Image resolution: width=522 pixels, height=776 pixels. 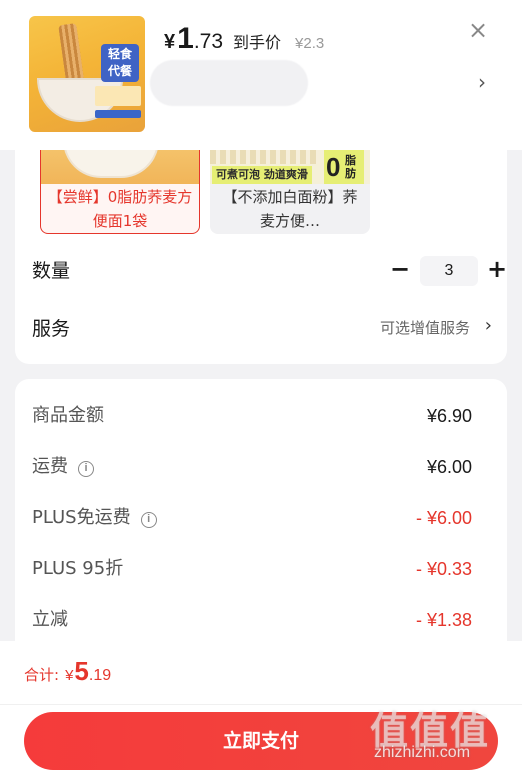 What do you see at coordinates (78, 568) in the screenshot?
I see `fee-label: PLUS 95折` at bounding box center [78, 568].